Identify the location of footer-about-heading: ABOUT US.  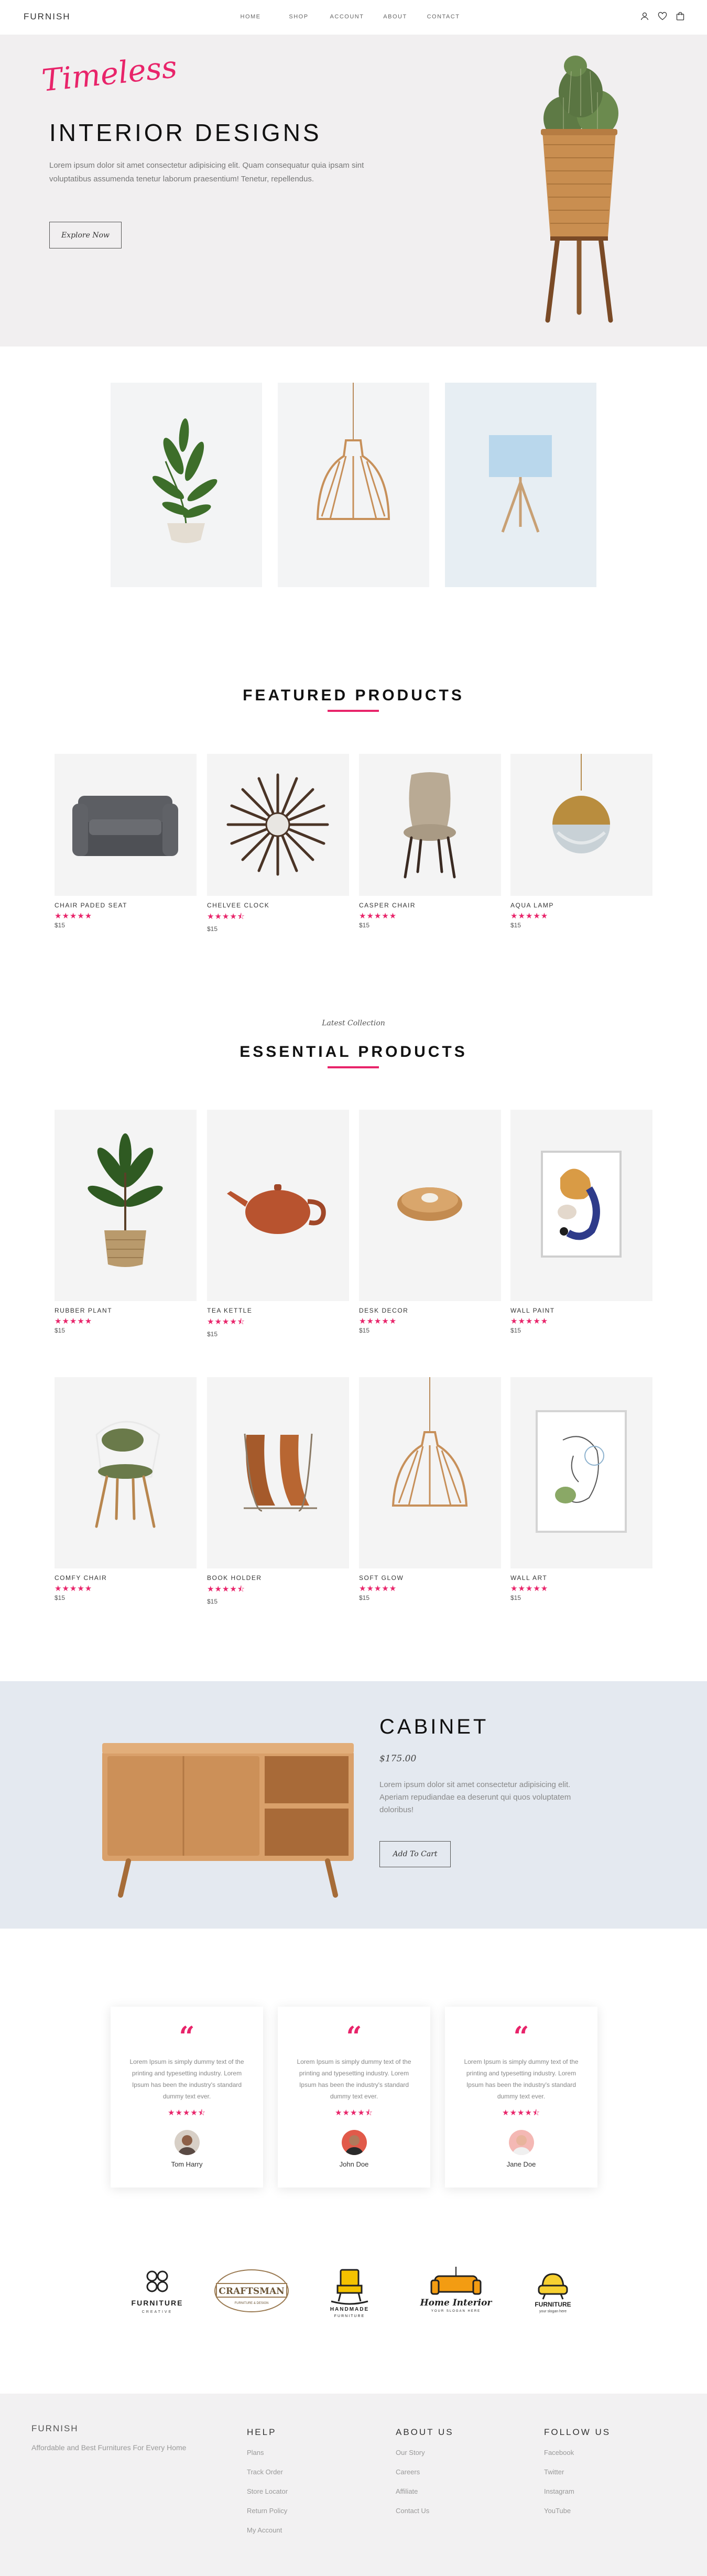
(425, 2432).